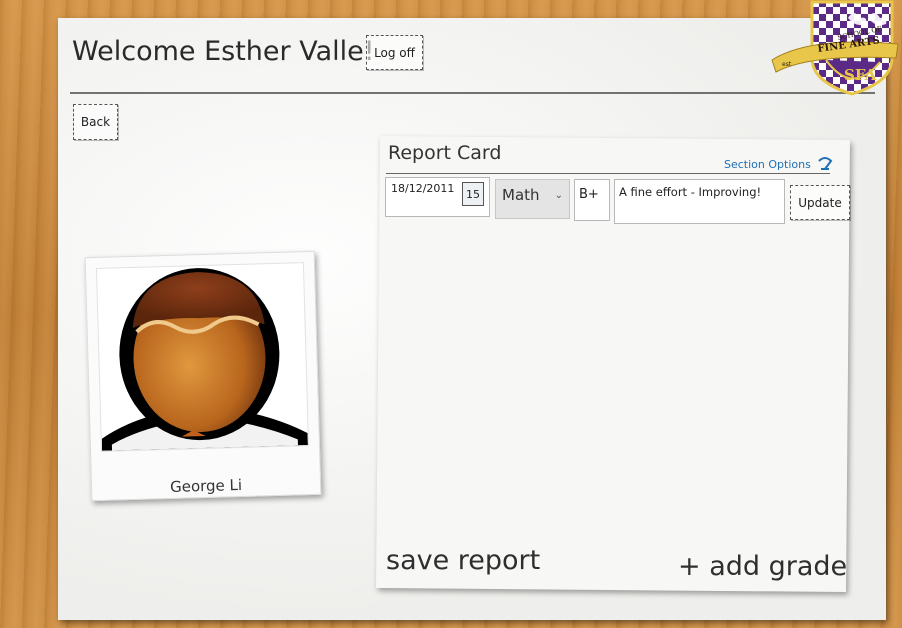 The height and width of the screenshot is (628, 902). What do you see at coordinates (836, 48) in the screenshot?
I see `school-logo: SFA SCHOOL OF FINE ARTS est` at bounding box center [836, 48].